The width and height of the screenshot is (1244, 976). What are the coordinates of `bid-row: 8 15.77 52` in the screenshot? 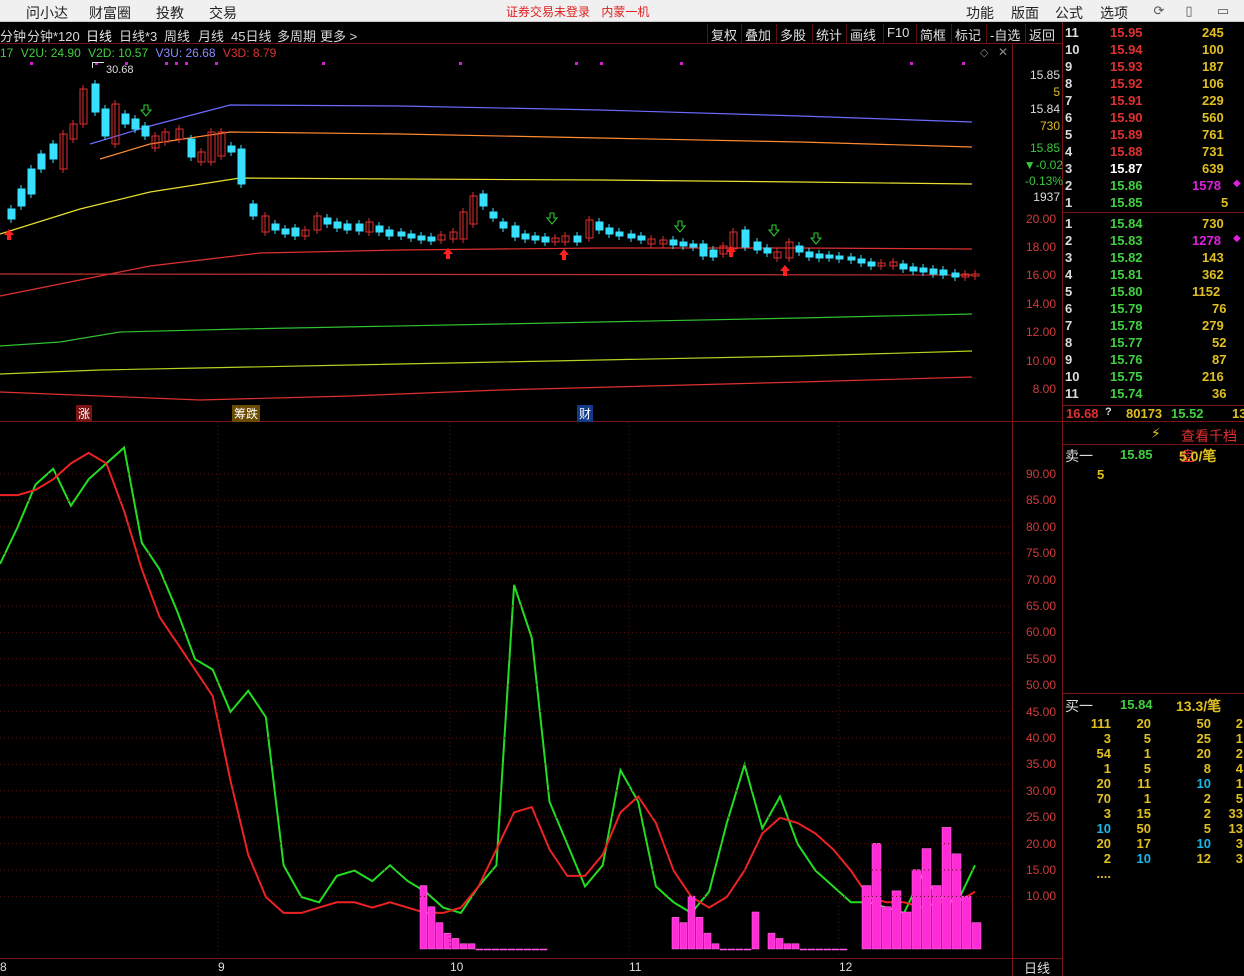 It's located at (1153, 343).